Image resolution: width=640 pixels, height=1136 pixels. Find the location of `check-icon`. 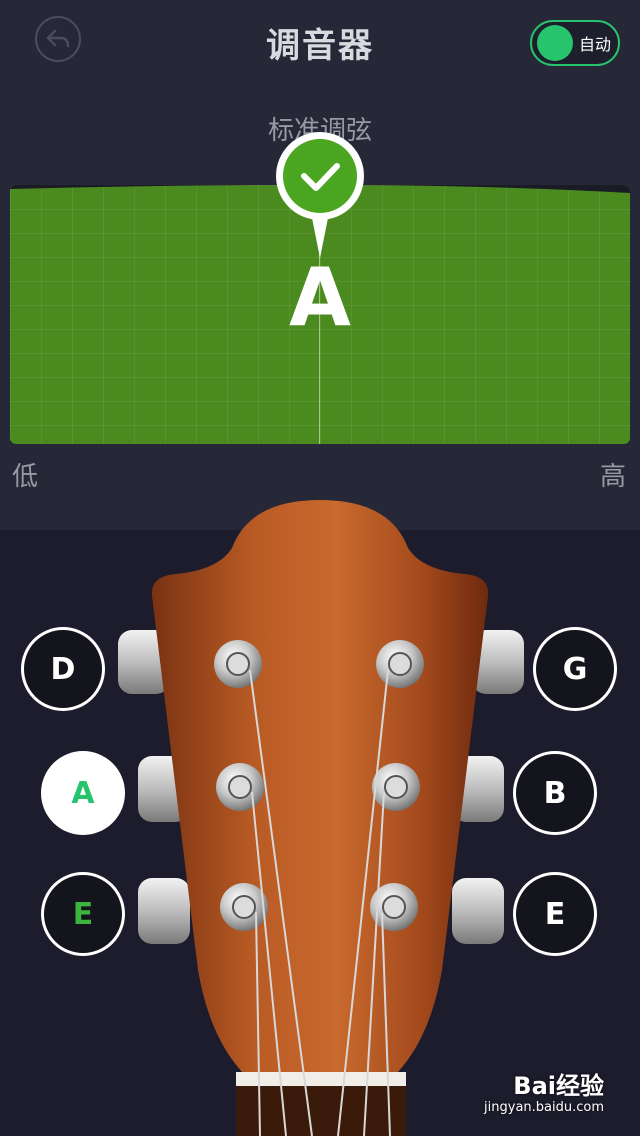

check-icon is located at coordinates (320, 195).